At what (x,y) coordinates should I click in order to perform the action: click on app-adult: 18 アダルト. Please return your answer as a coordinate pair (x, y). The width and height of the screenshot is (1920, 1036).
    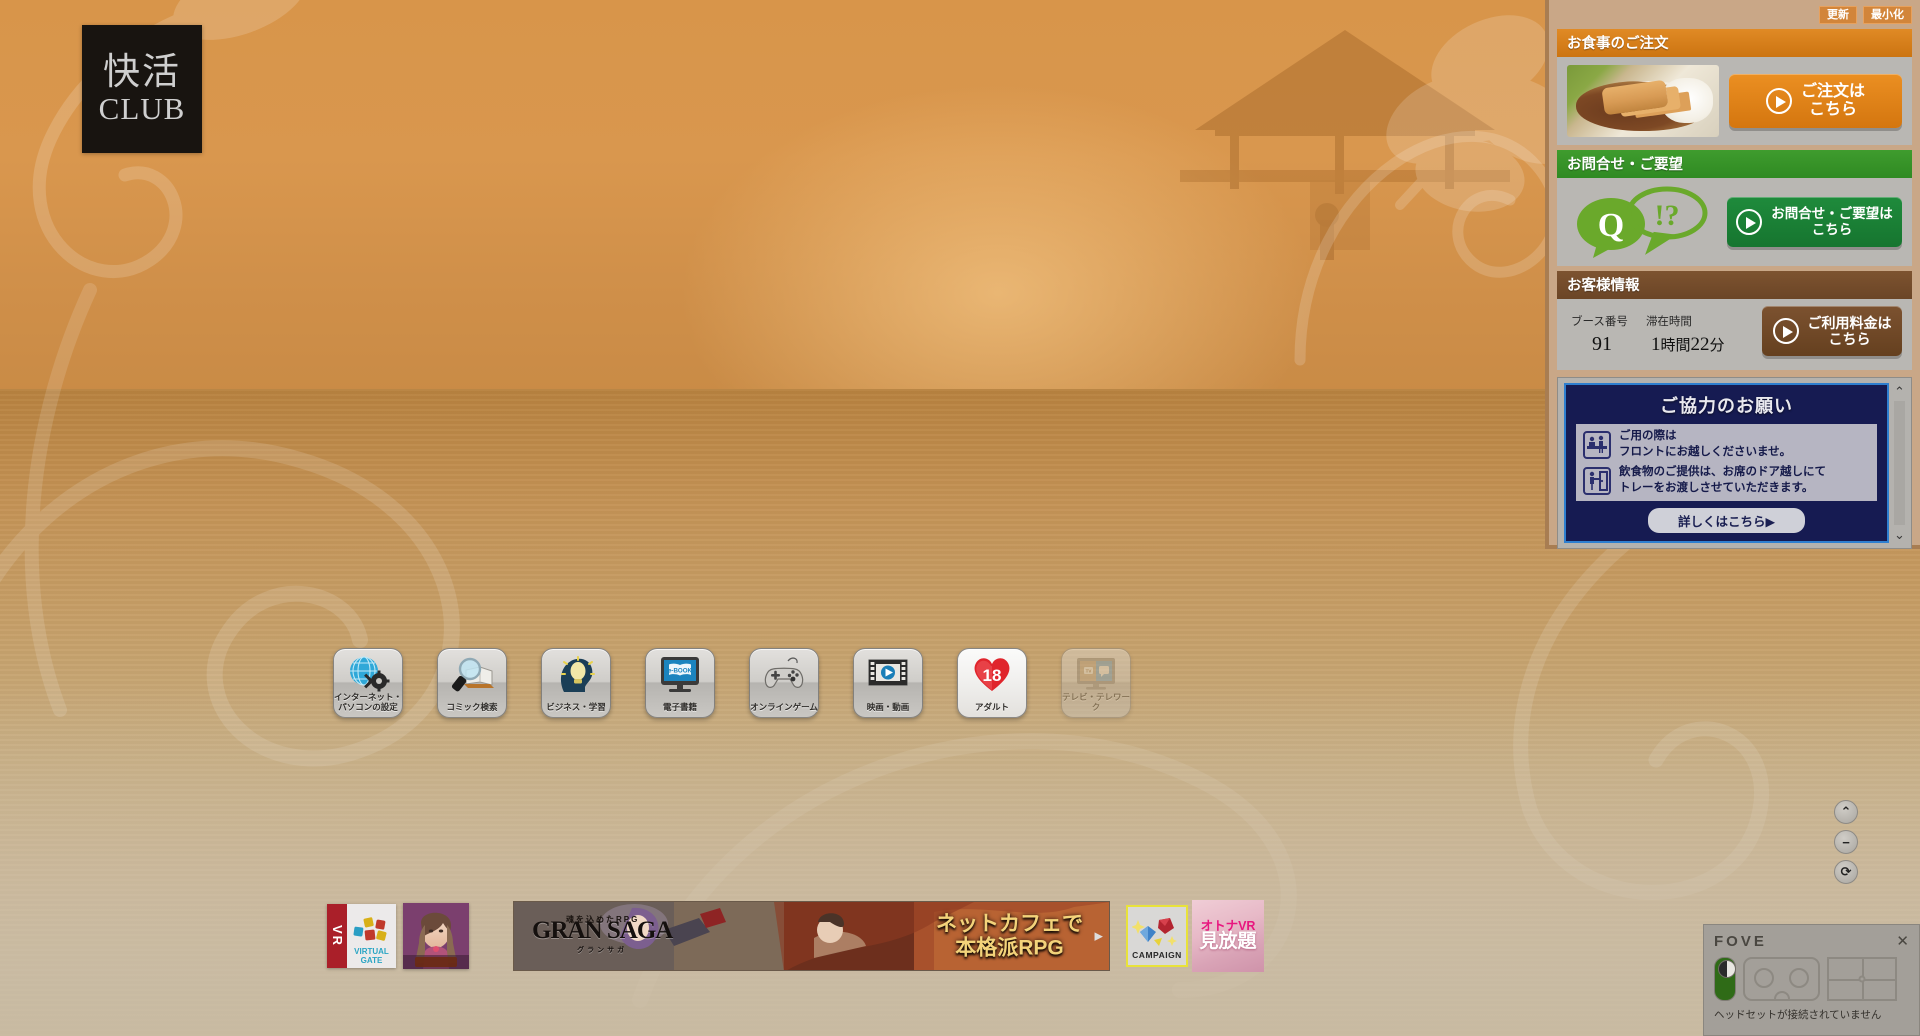
    Looking at the image, I should click on (992, 683).